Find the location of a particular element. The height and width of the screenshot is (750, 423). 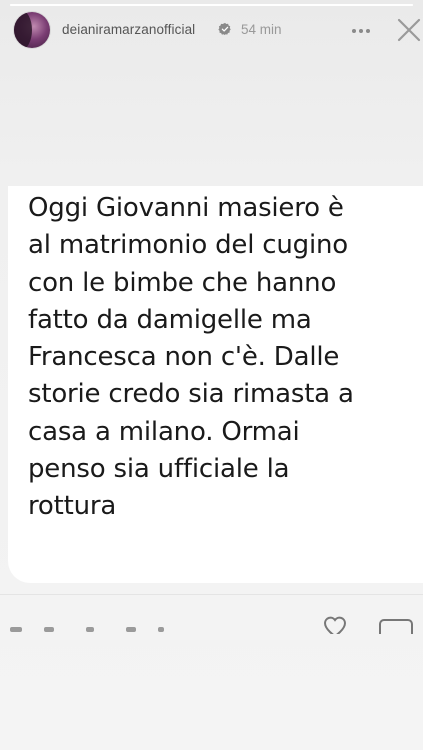

heart-icon is located at coordinates (335, 624).